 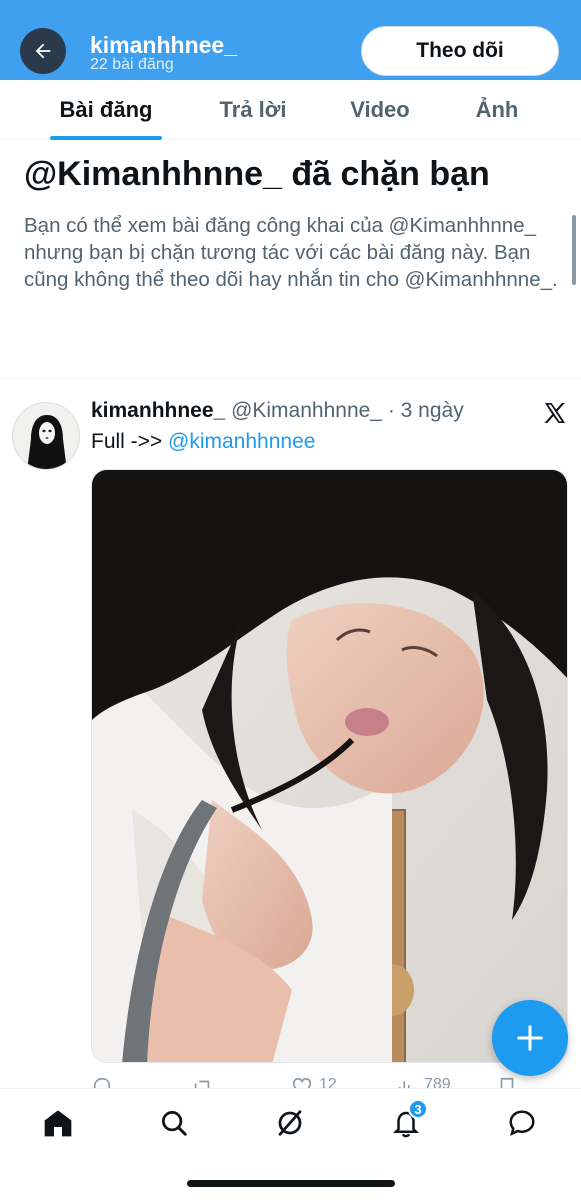 I want to click on follow-button: Theo dõi, so click(x=460, y=51).